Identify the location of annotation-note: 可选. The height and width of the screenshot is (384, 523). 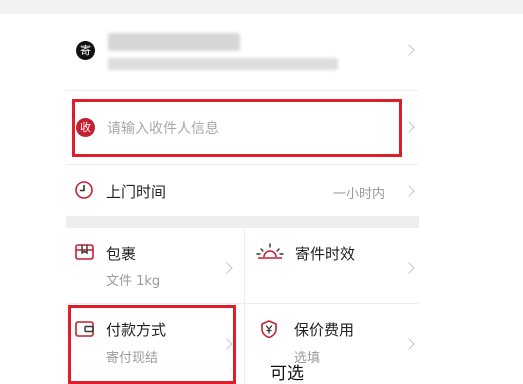
(287, 374).